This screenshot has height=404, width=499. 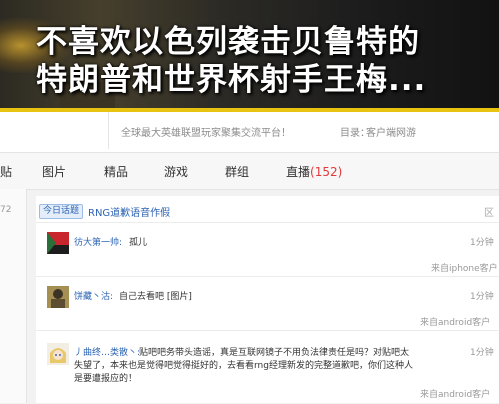 I want to click on tab-live-label: 直播, so click(x=298, y=172).